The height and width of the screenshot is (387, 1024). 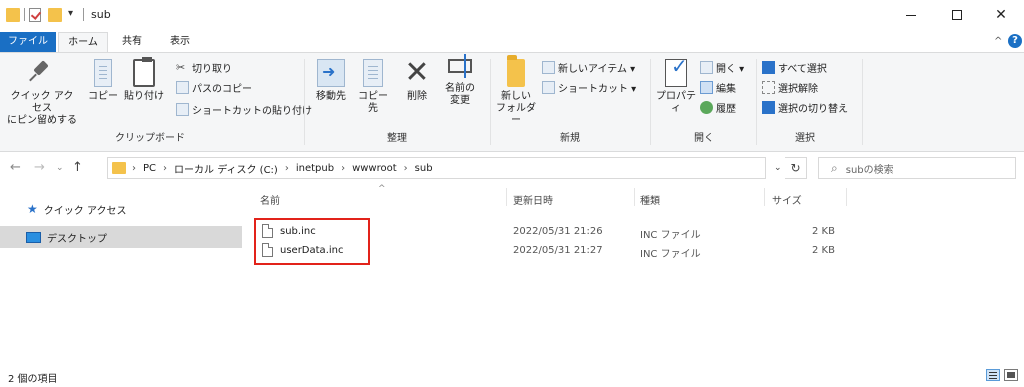 What do you see at coordinates (869, 170) in the screenshot?
I see `search-placeholder: subの検索` at bounding box center [869, 170].